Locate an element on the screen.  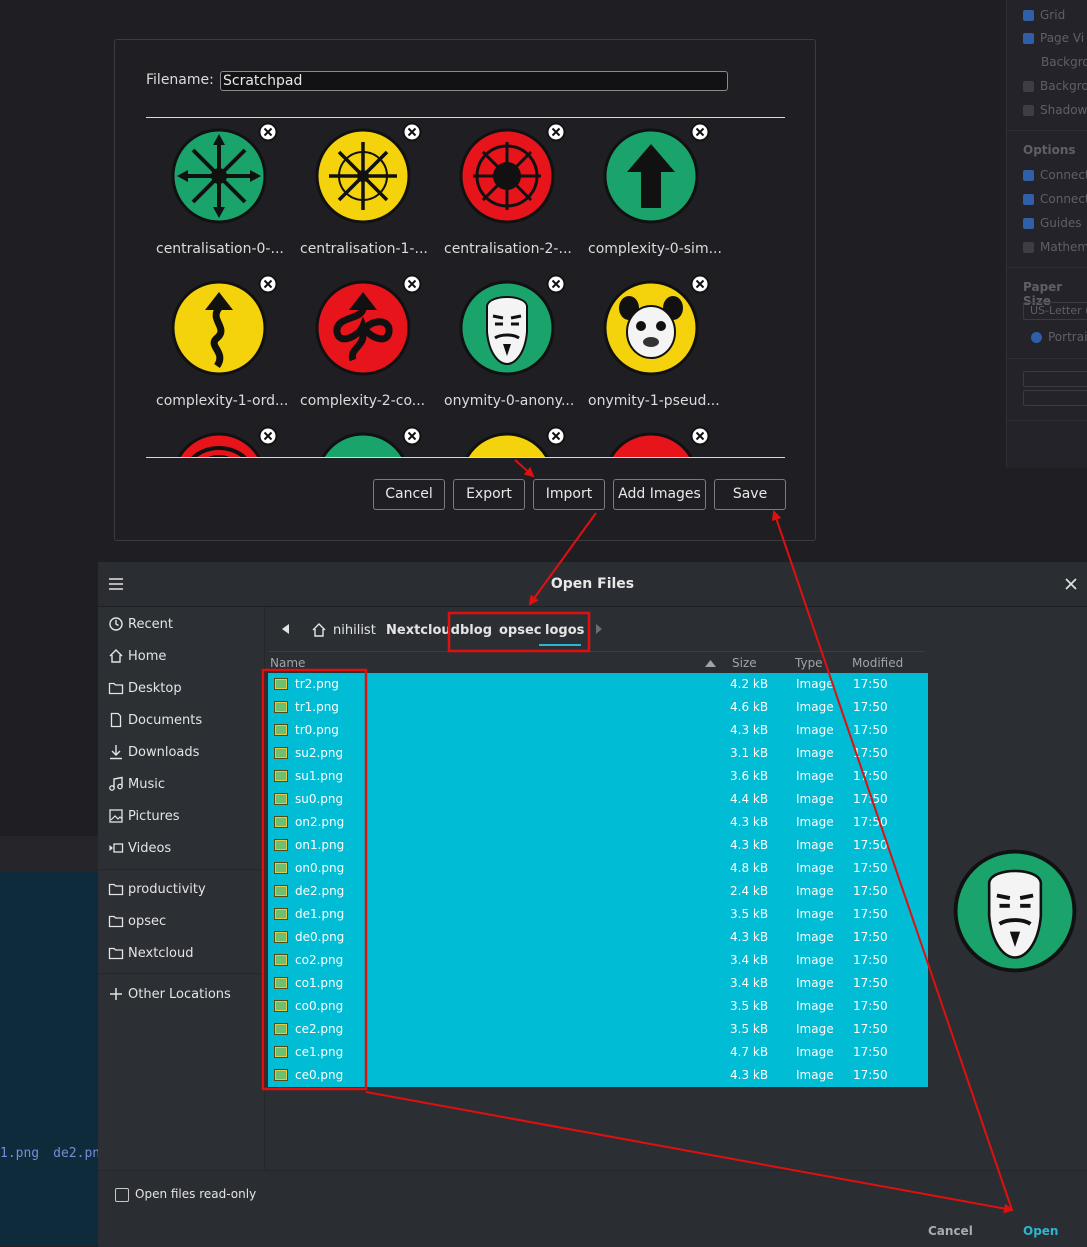
file-modified: 17:50 is located at coordinates (870, 845).